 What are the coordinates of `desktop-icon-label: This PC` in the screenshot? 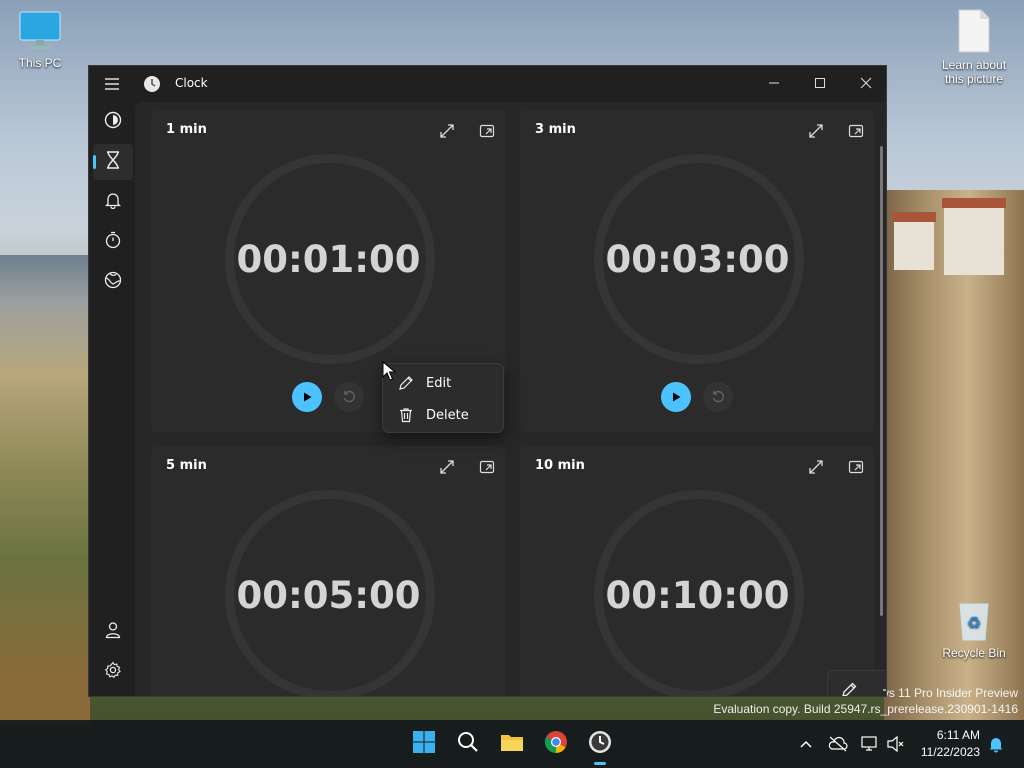 It's located at (40, 63).